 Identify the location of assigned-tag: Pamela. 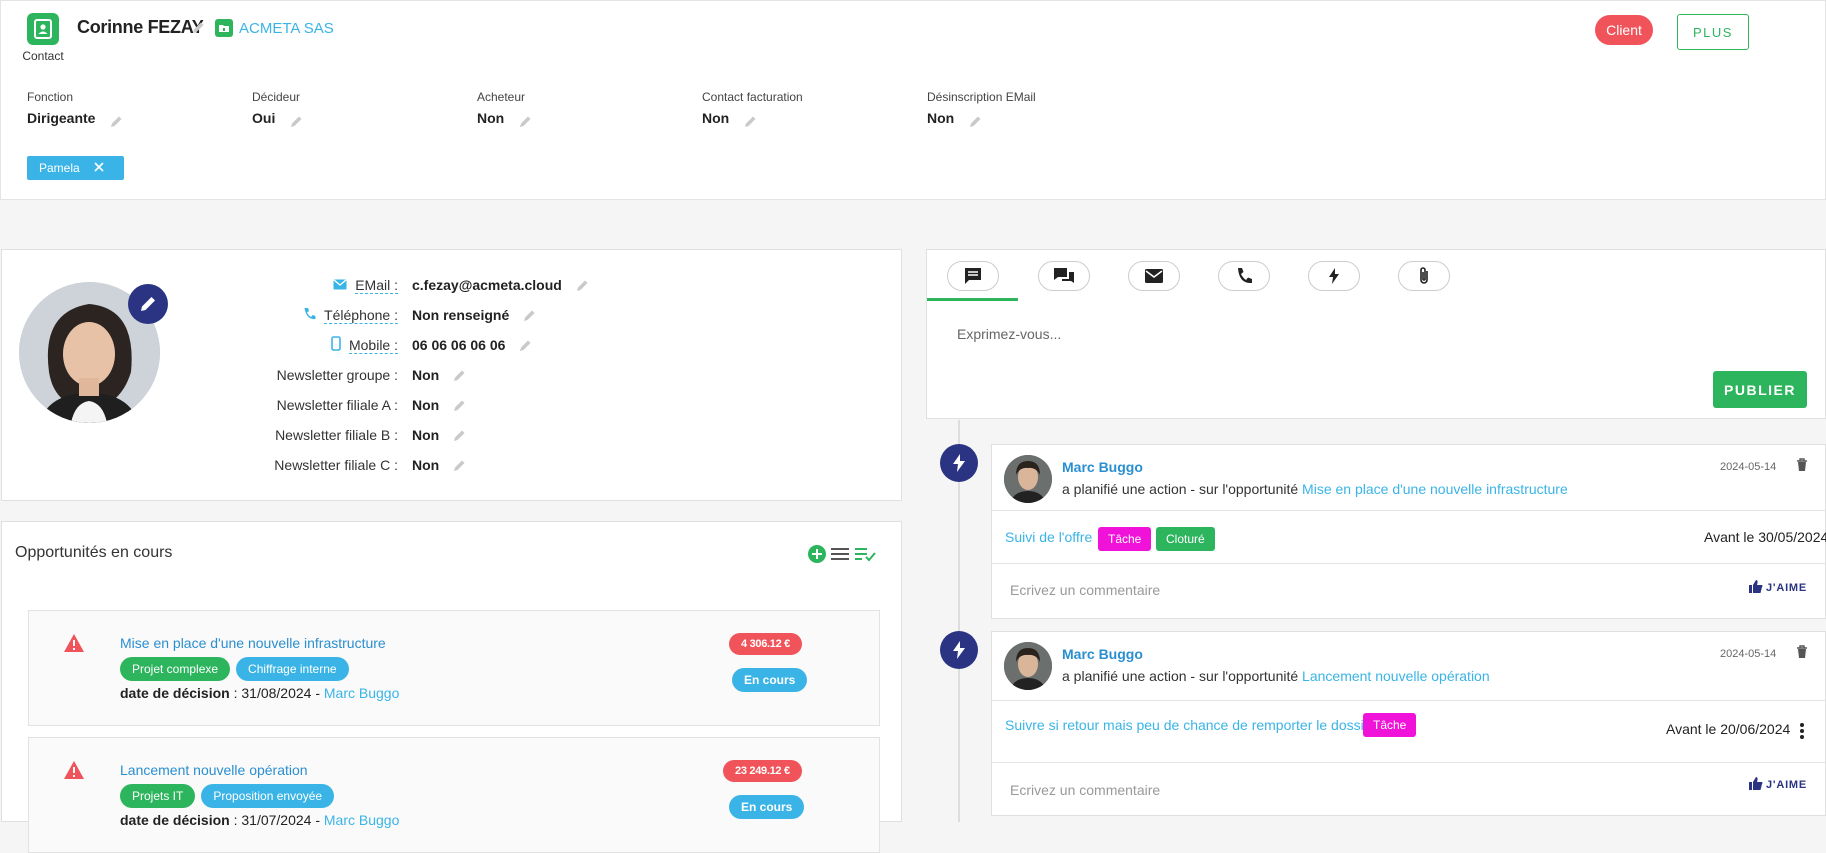
(75, 168).